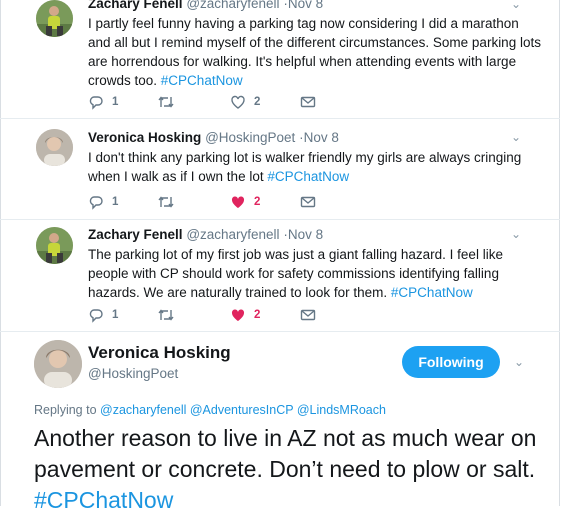 The width and height of the screenshot is (561, 516). Describe the element at coordinates (143, 410) in the screenshot. I see `mention-link: @zacharyfenell` at that location.